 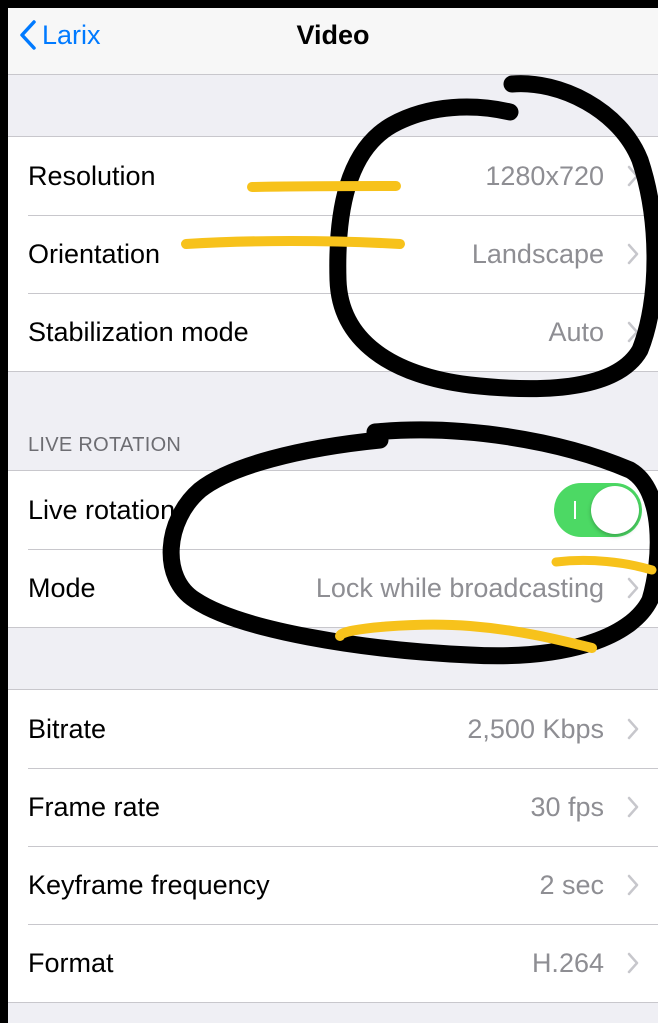 I want to click on orientation-row: Orientation Landscape, so click(x=333, y=254).